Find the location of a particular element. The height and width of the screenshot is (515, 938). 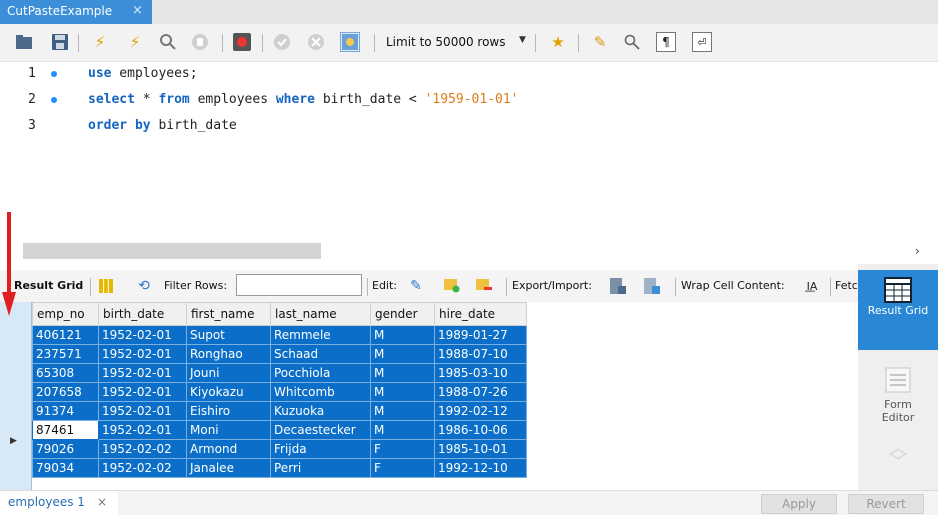

refresh-icon: ⟲ is located at coordinates (144, 286).